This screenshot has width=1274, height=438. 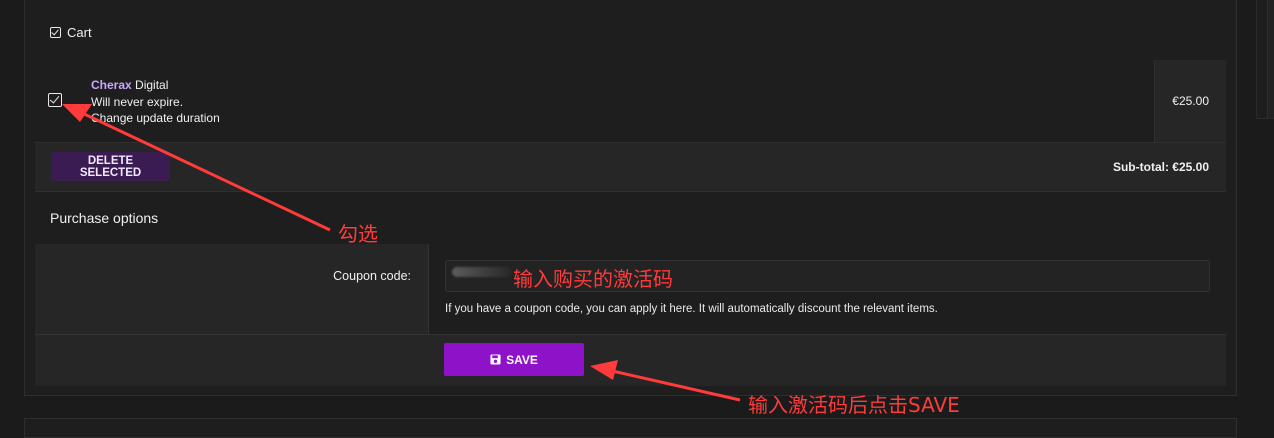 I want to click on redacted-code, so click(x=482, y=272).